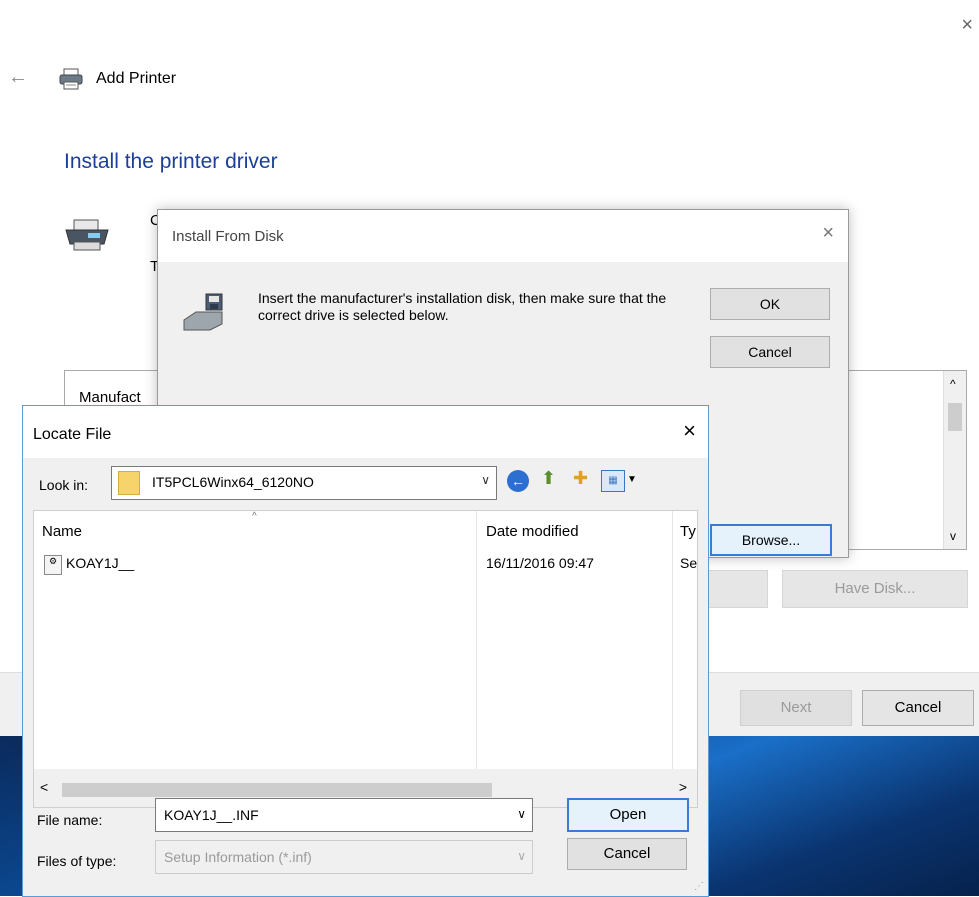 The width and height of the screenshot is (979, 897). I want to click on page-heading: Install the printer driver, so click(171, 161).